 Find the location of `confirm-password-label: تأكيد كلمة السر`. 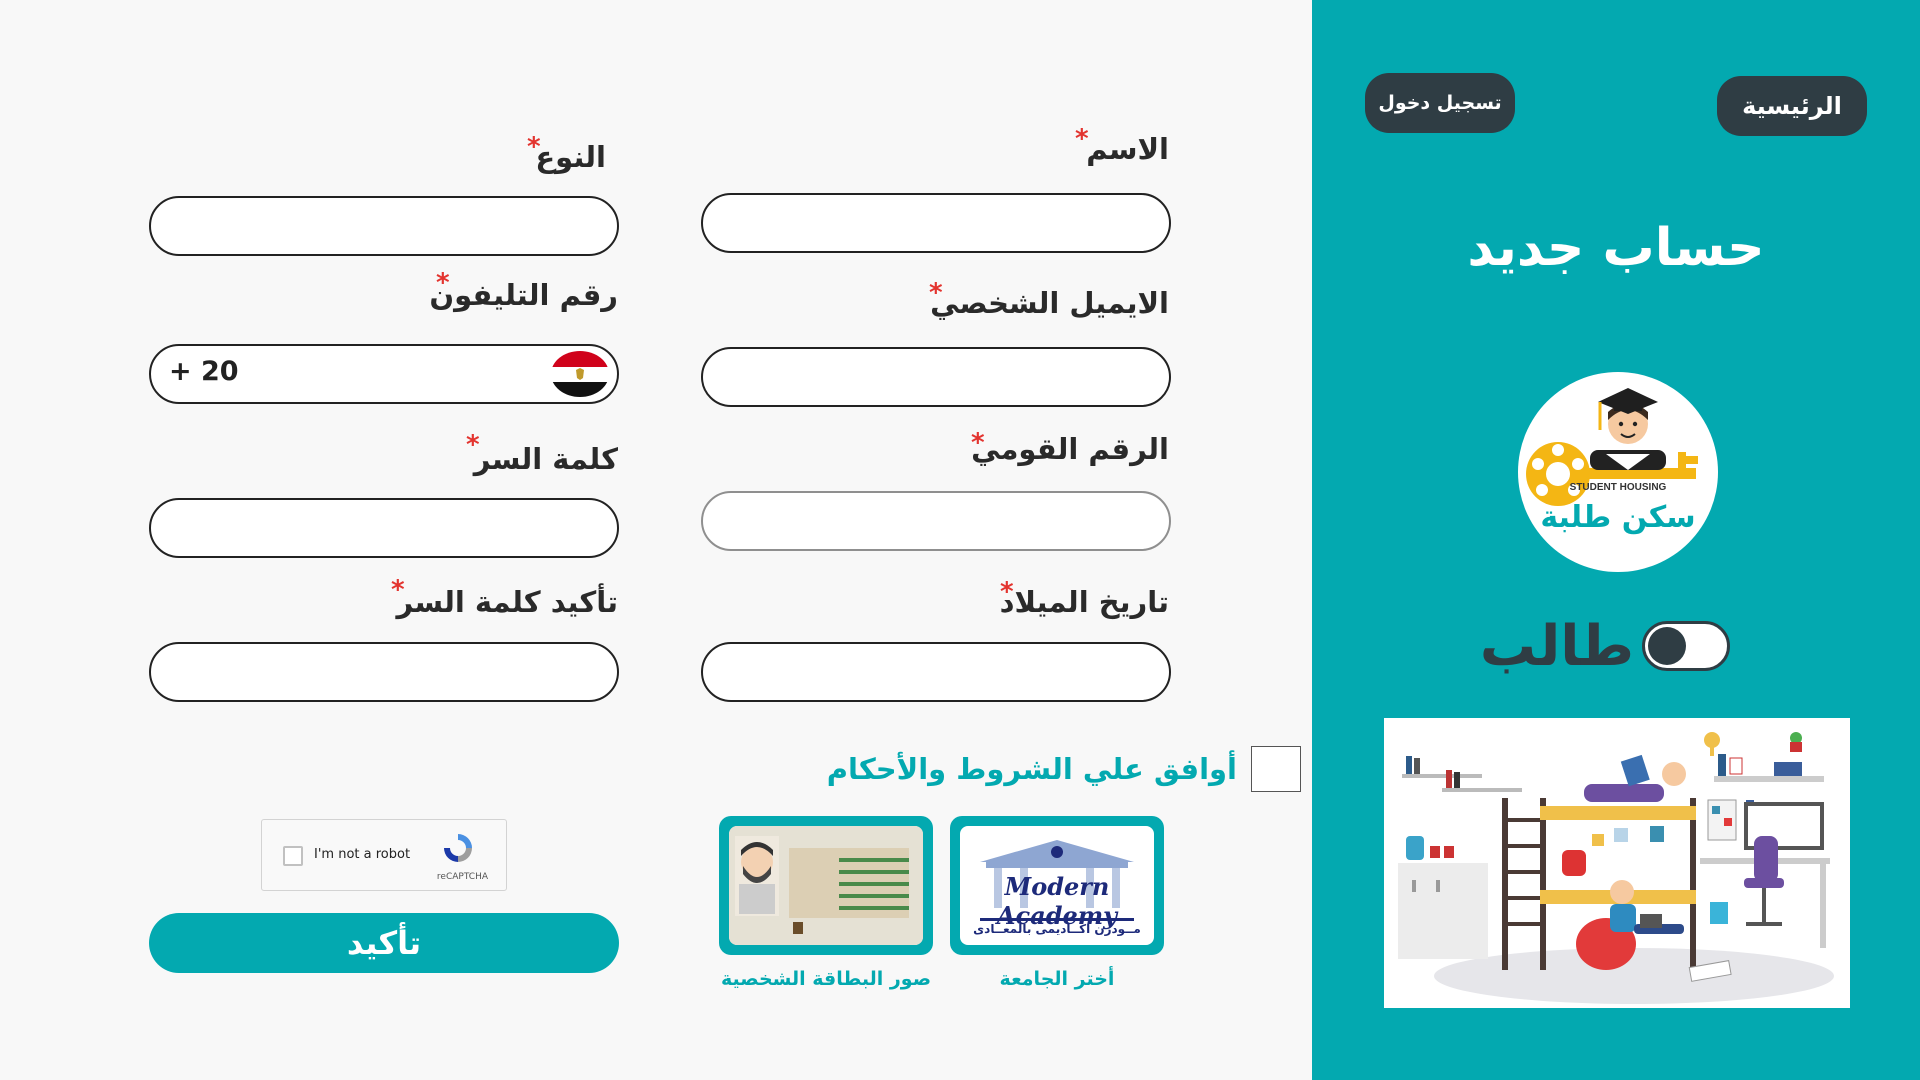

confirm-password-label: تأكيد كلمة السر is located at coordinates (507, 602).